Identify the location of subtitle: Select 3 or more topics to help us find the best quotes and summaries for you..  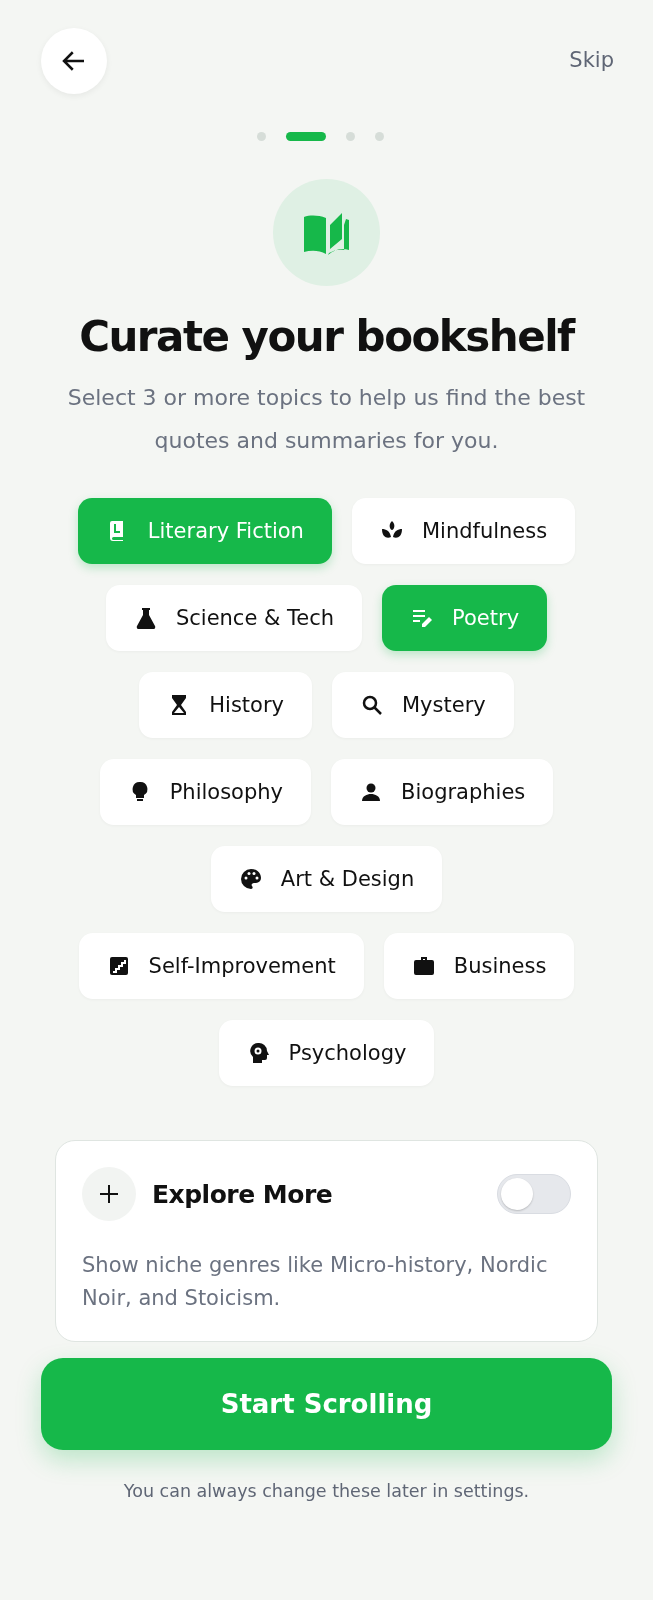
(326, 420).